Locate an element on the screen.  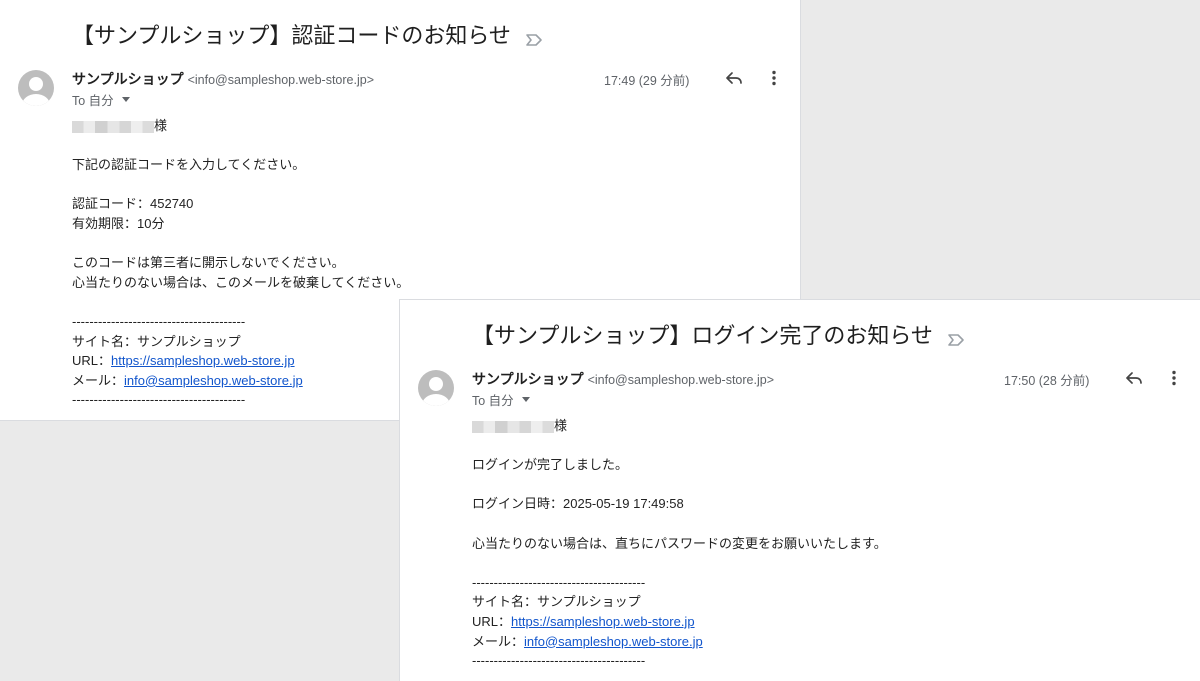
email-subject-text: 【サンプルショップ】認証コードのお知らせ is located at coordinates (291, 35).